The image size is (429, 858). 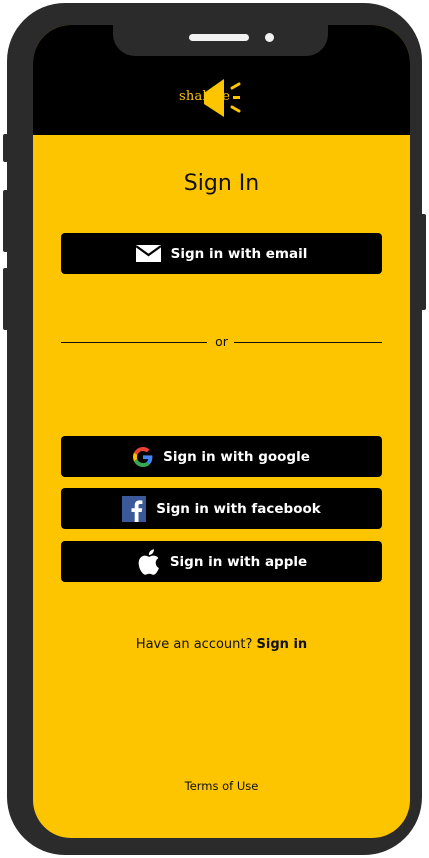 I want to click on speaker-grille, so click(x=219, y=37).